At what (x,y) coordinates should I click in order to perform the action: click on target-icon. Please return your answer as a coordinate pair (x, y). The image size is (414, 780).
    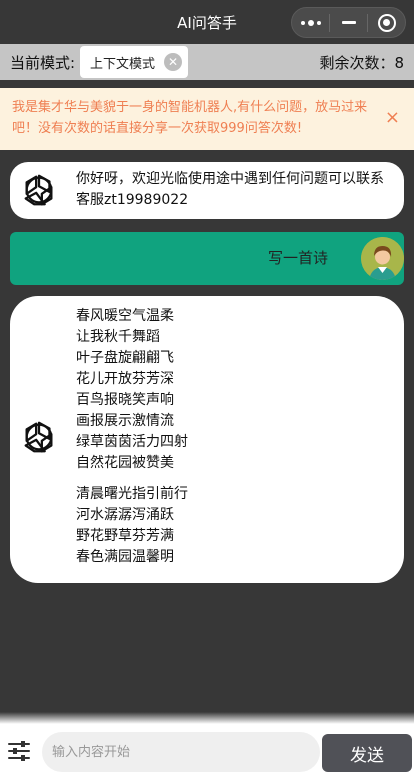
    Looking at the image, I should click on (386, 22).